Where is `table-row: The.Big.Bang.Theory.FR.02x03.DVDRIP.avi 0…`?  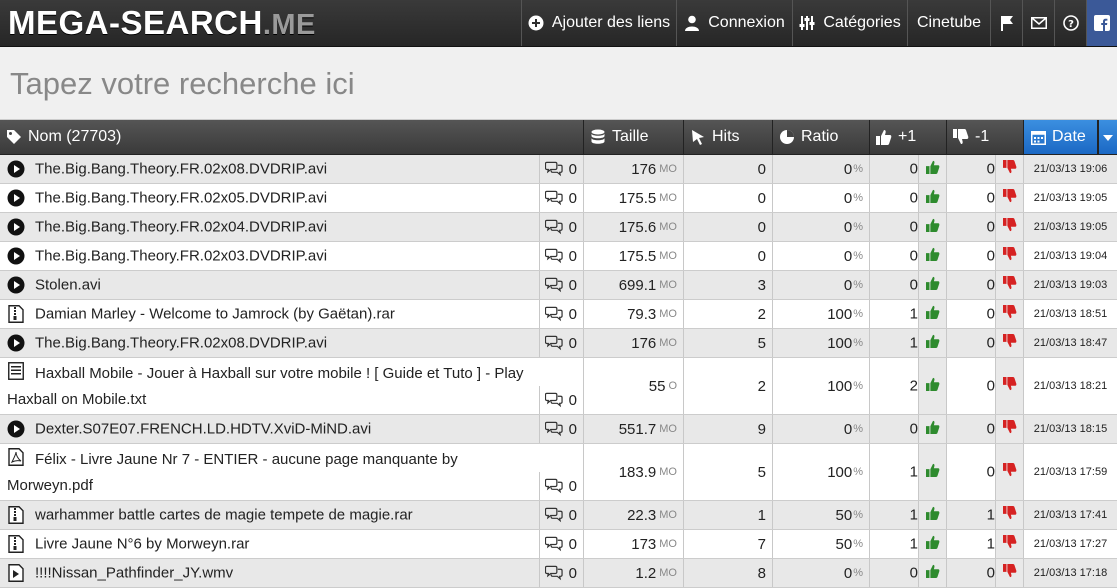
table-row: The.Big.Bang.Theory.FR.02x03.DVDRIP.avi 0… is located at coordinates (558, 256).